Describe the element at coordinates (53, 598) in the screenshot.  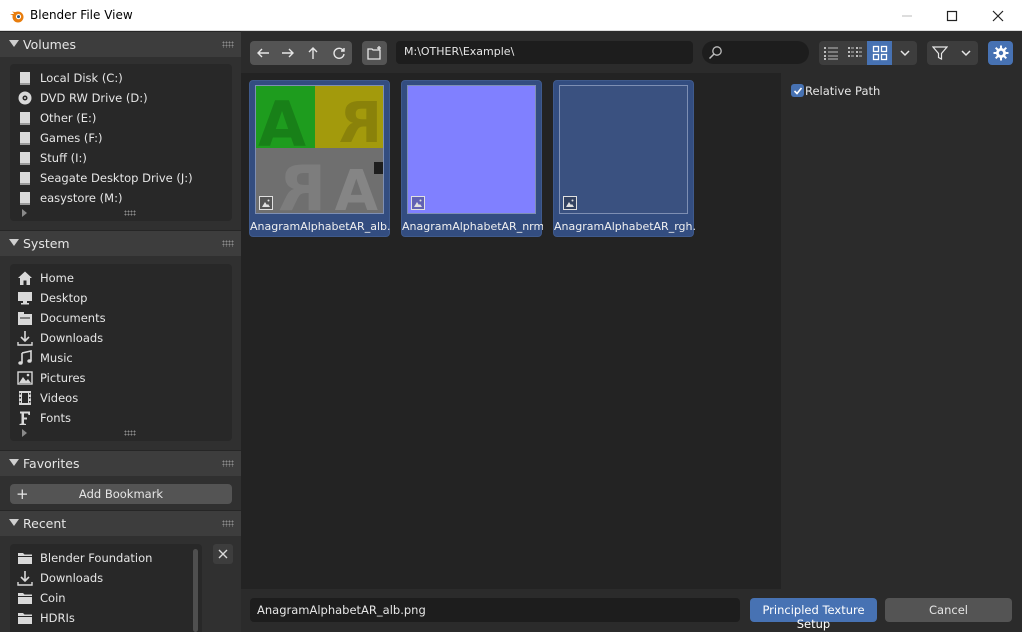
I see `recent-item-label: Coin` at that location.